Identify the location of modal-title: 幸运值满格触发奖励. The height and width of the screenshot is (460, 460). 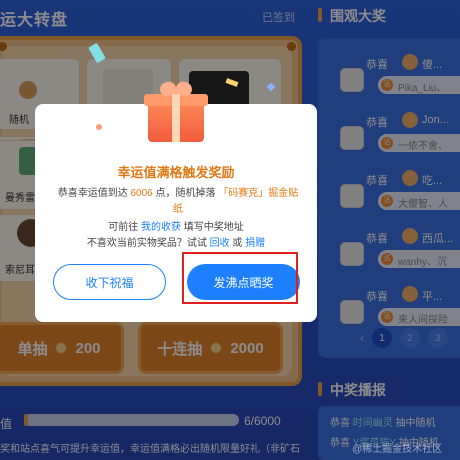
(176, 172).